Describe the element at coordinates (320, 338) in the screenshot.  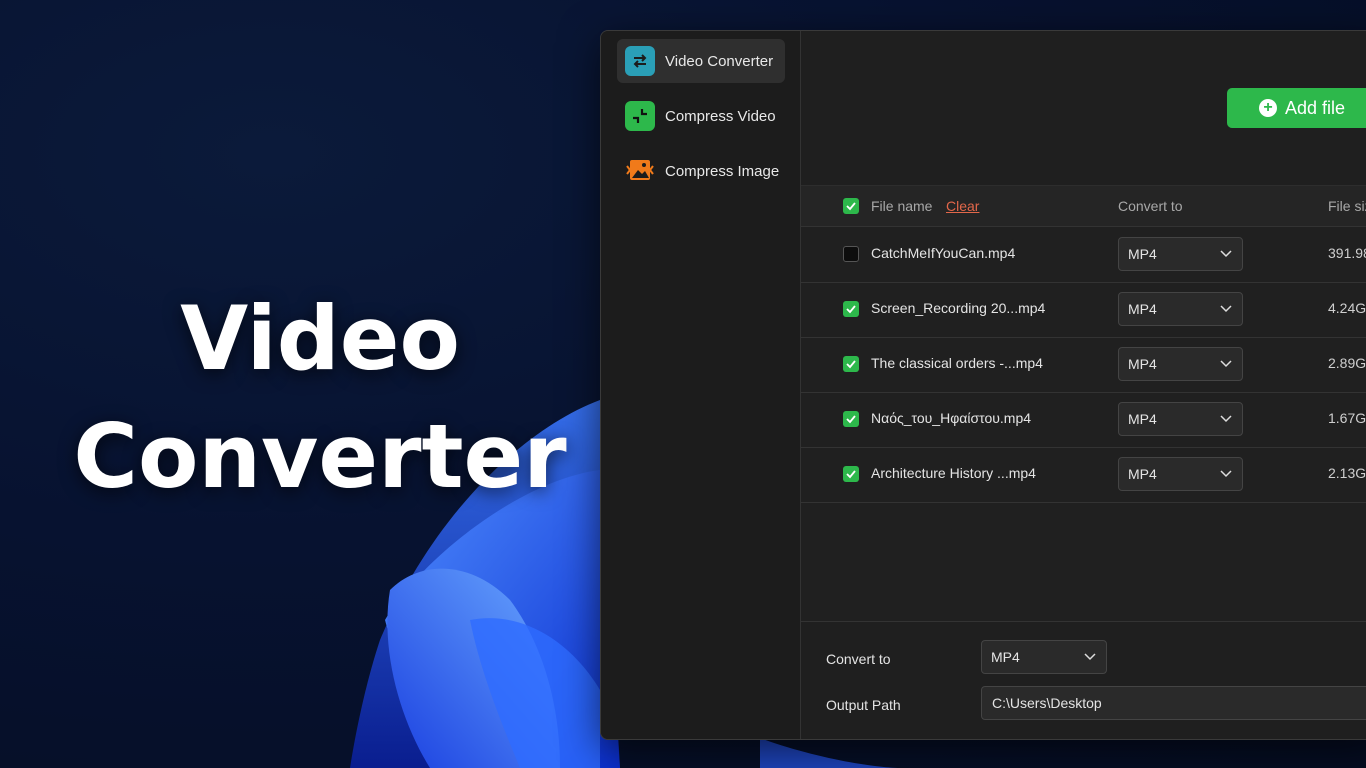
I see `hero-title-line1: Video` at that location.